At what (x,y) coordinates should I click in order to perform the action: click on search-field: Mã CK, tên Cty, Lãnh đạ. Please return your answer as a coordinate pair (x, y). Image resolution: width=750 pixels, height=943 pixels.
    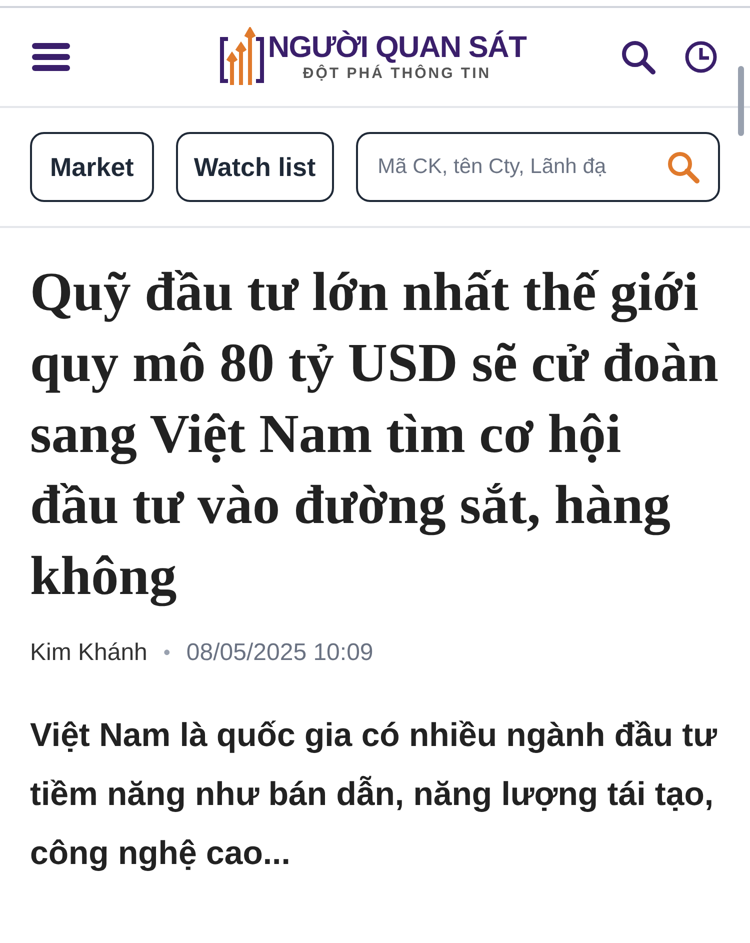
    Looking at the image, I should click on (538, 167).